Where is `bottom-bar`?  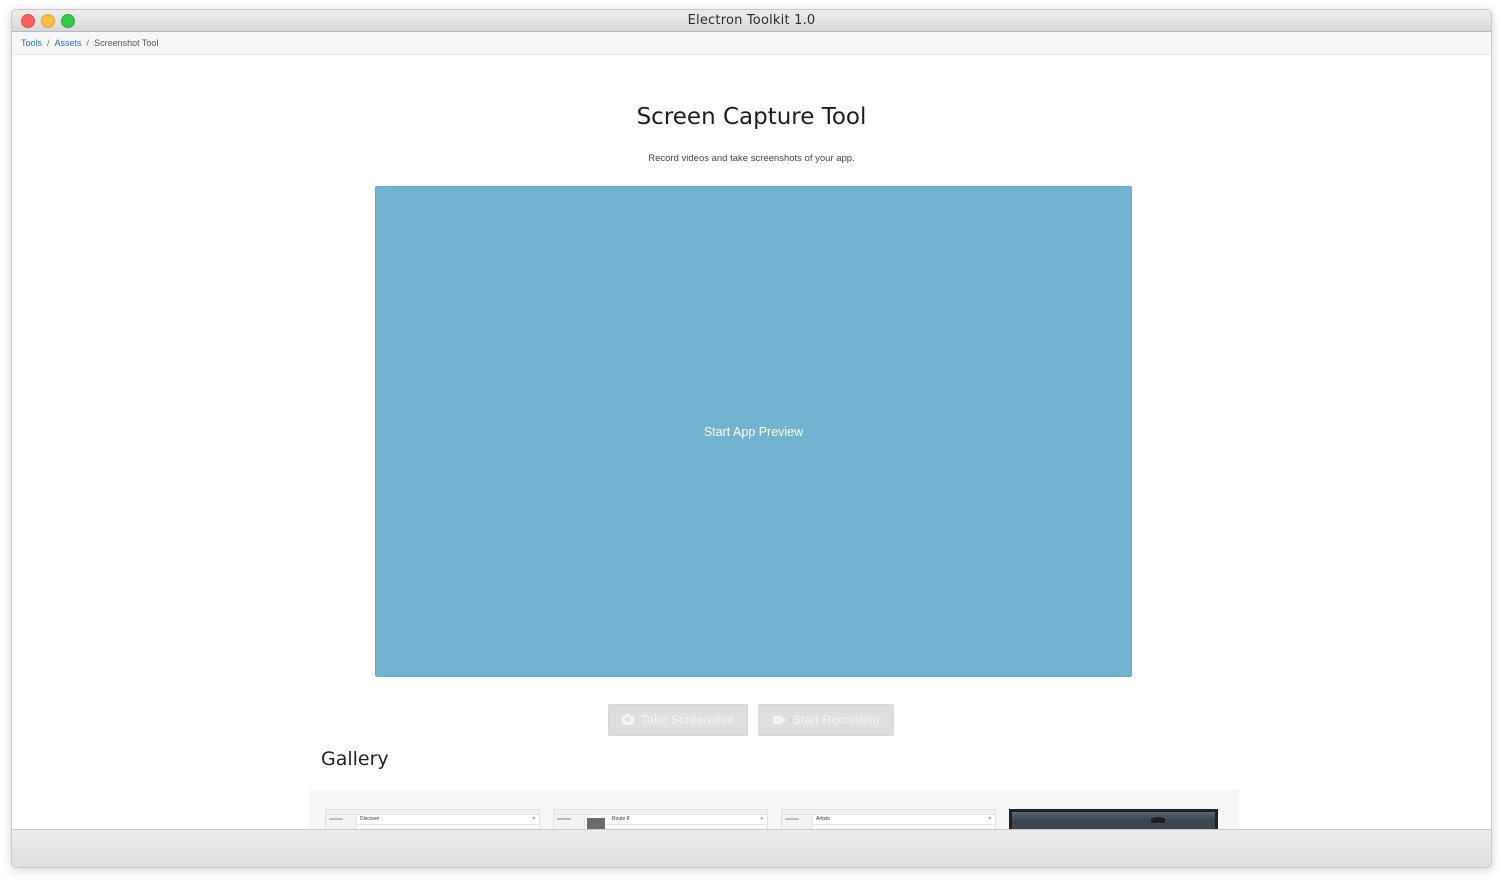 bottom-bar is located at coordinates (751, 848).